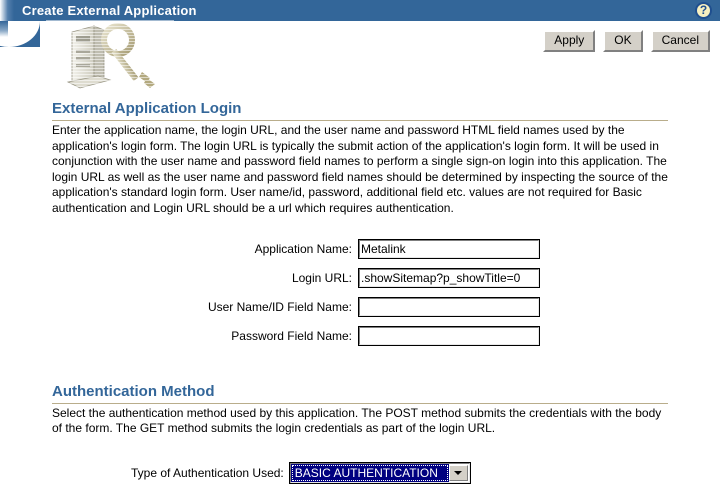 This screenshot has height=502, width=720. I want to click on form-row-login-url: Login URL:, so click(296, 282).